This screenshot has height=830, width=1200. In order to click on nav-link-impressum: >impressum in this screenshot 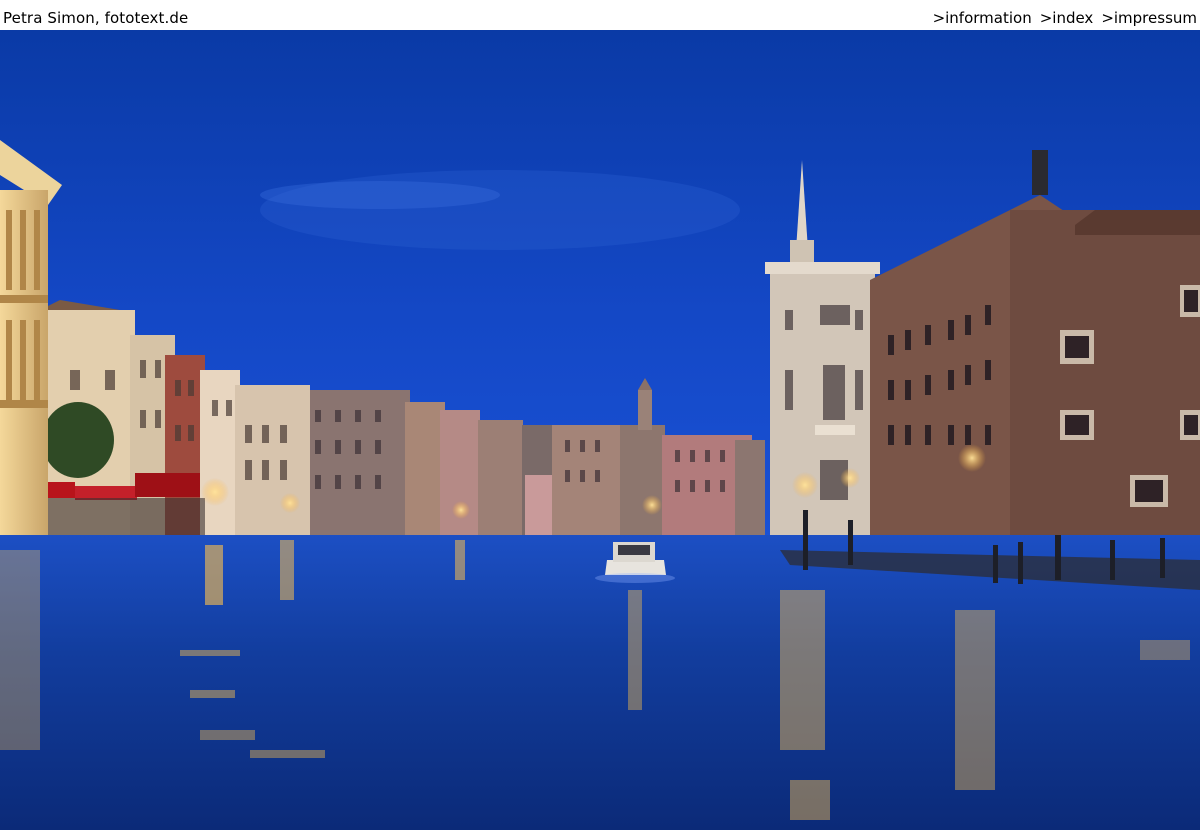, I will do `click(1149, 18)`.